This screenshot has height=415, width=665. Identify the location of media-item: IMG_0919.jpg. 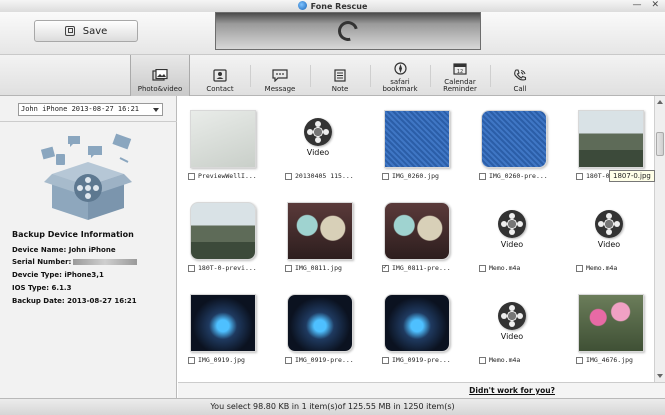
(228, 331).